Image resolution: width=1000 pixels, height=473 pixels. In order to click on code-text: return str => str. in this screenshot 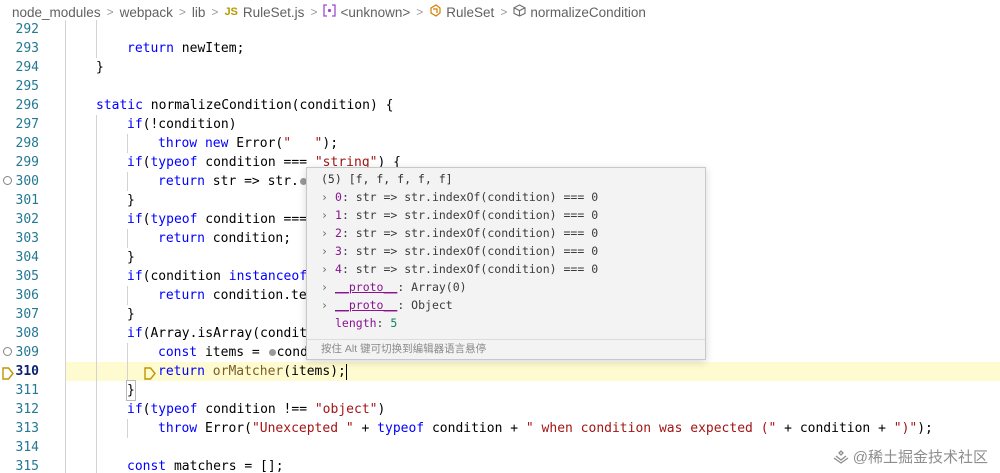, I will do `click(233, 181)`.